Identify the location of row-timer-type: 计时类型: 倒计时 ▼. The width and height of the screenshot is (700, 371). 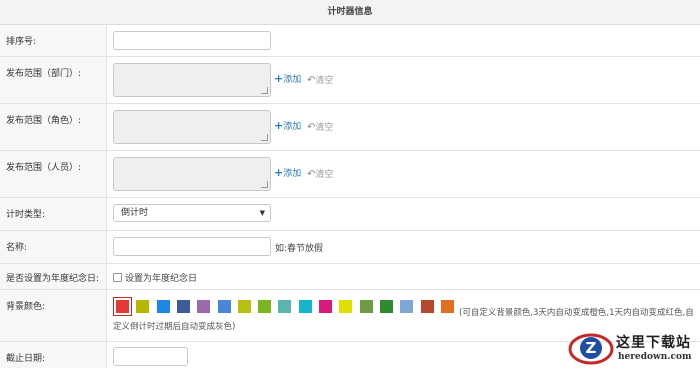
(350, 214).